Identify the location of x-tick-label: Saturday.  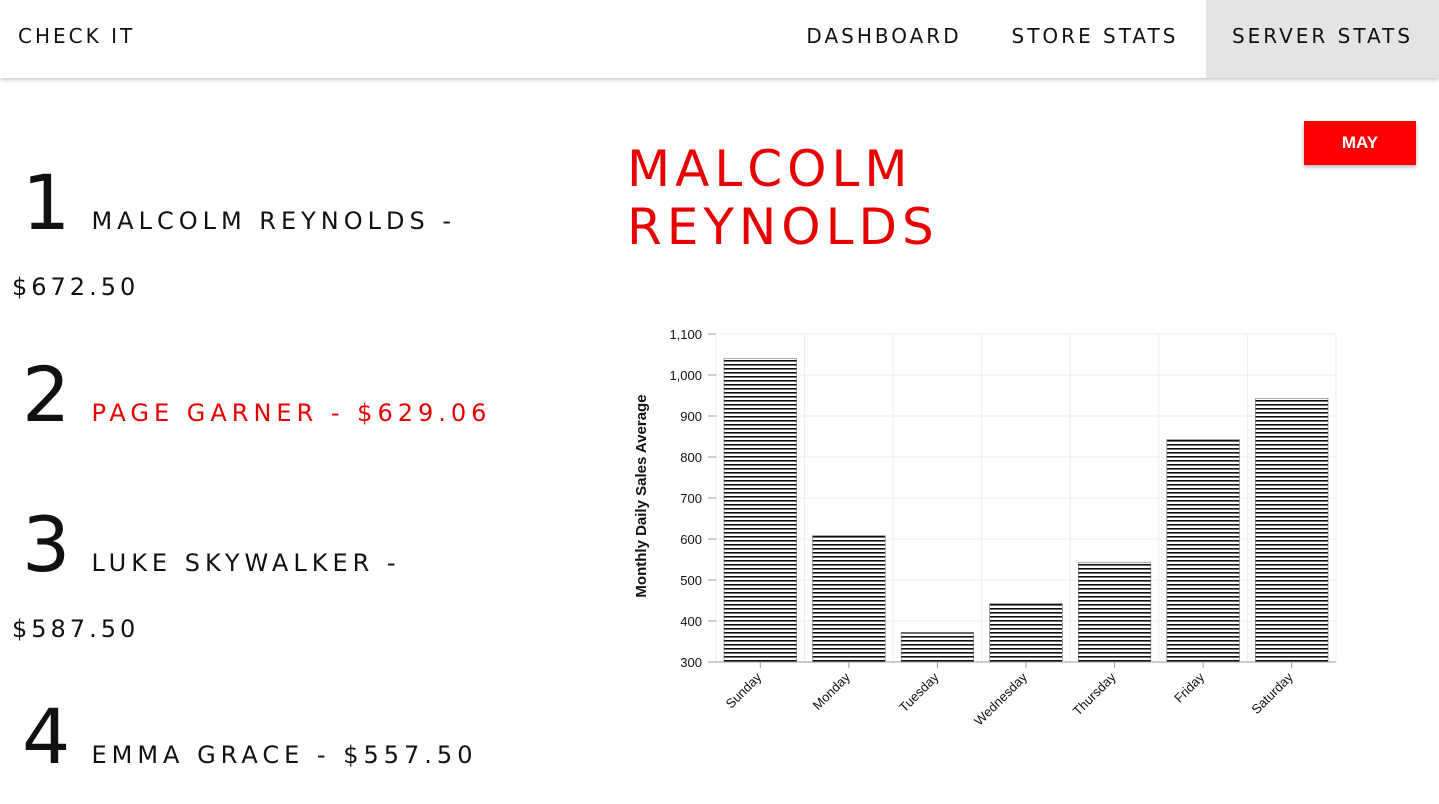
(1272, 693).